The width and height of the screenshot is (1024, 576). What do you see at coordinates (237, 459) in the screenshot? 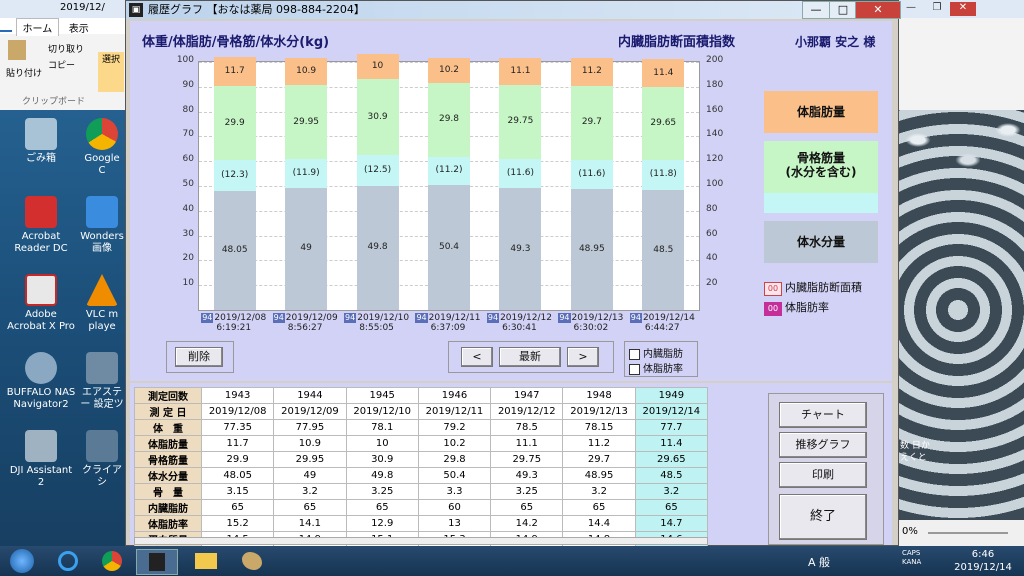
I see `table-cell: 29.9` at bounding box center [237, 459].